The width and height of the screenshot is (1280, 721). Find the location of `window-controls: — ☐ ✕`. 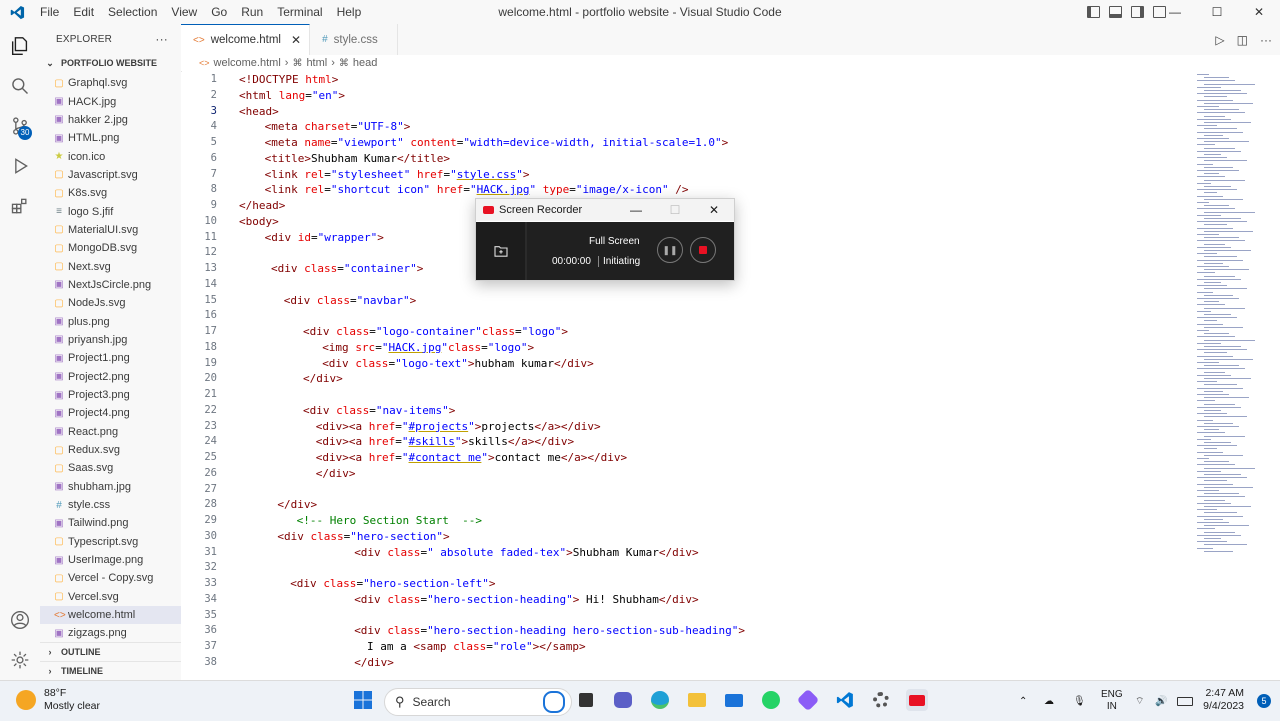

window-controls: — ☐ ✕ is located at coordinates (1217, 12).